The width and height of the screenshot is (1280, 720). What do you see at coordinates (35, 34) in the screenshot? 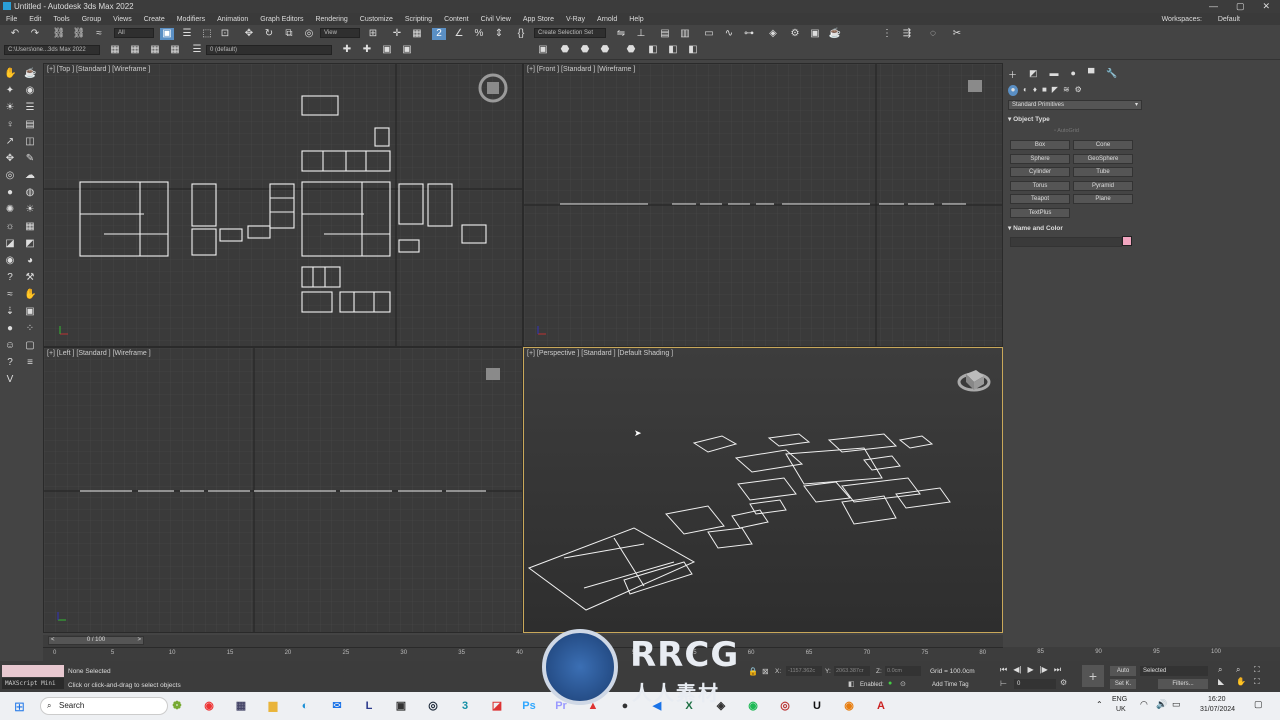
I see `redo-icon: ↷` at bounding box center [35, 34].